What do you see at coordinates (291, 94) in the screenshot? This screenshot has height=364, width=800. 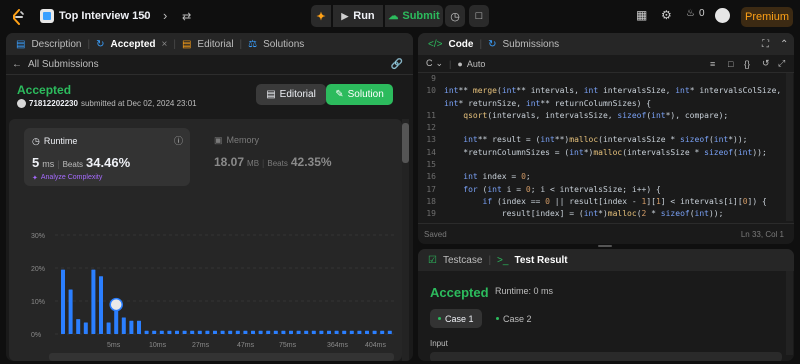 I see `editorial-button: ▤ Editorial` at bounding box center [291, 94].